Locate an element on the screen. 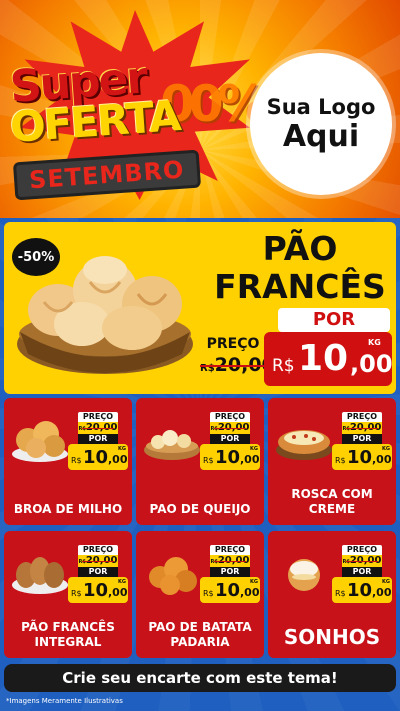  new-price-currency: R$ is located at coordinates (283, 366).